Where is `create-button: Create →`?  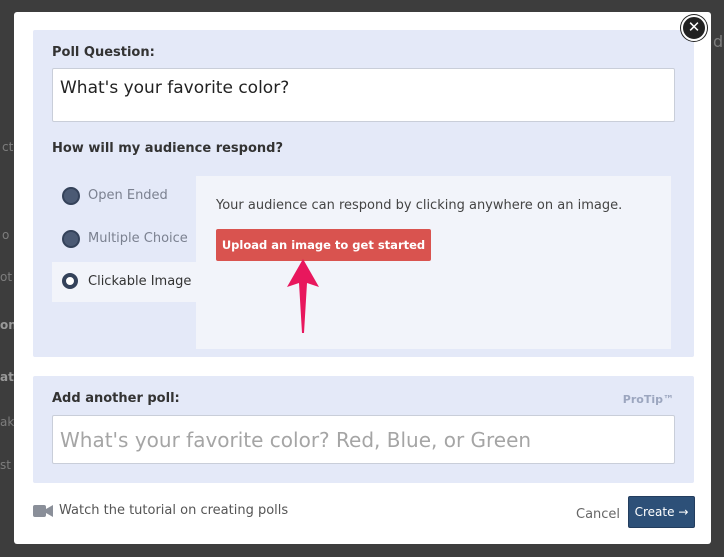
create-button: Create → is located at coordinates (661, 512).